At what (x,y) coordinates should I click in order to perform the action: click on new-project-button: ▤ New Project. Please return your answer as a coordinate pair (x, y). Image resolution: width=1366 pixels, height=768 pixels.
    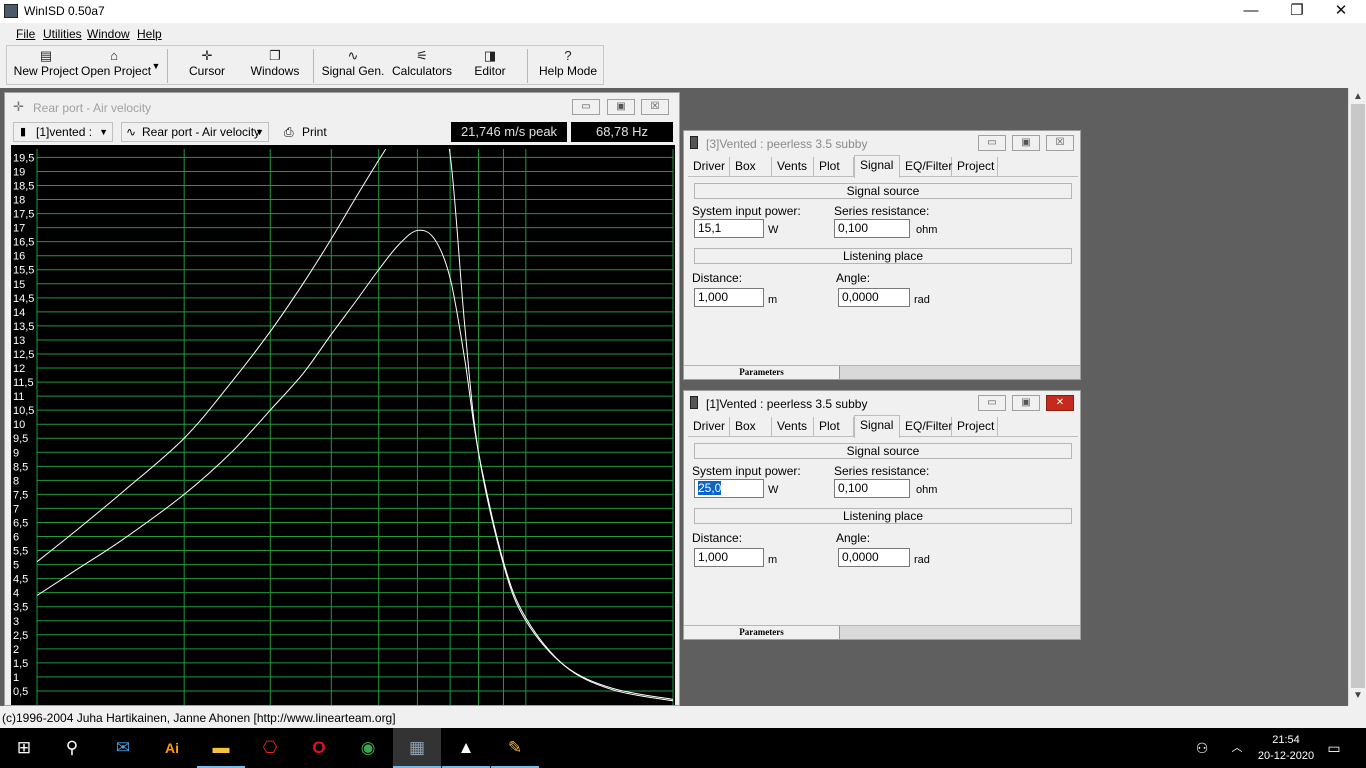
    Looking at the image, I should click on (46, 66).